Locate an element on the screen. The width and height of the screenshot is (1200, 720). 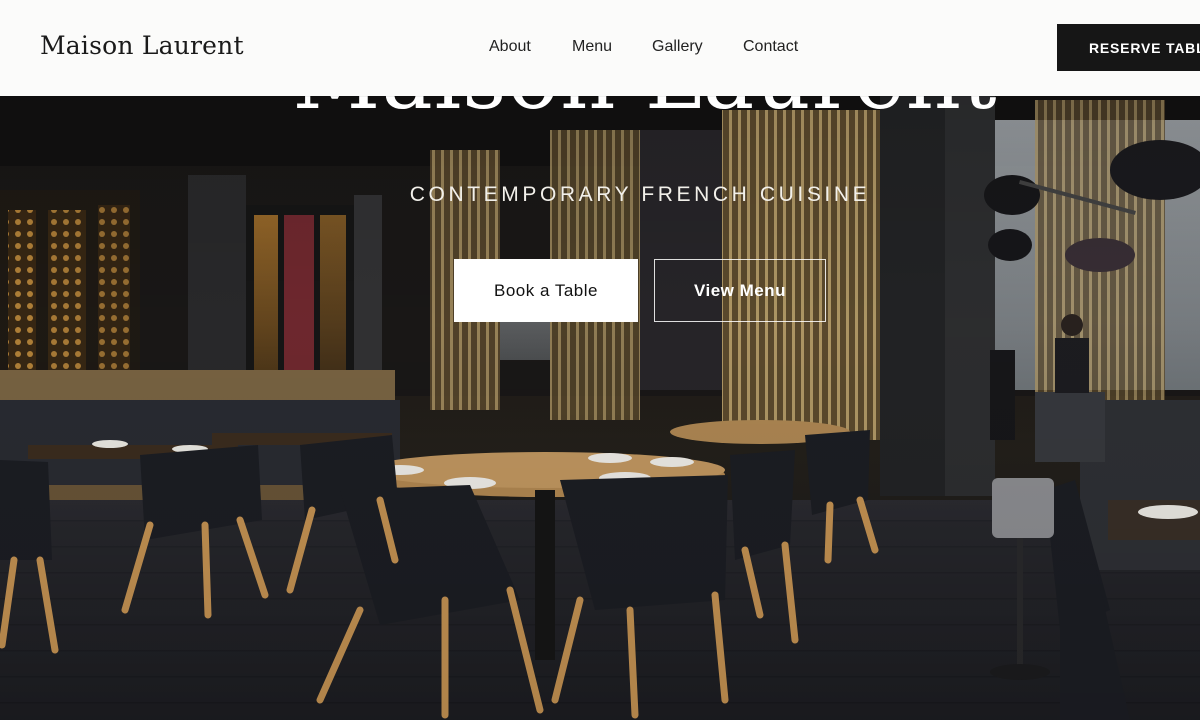
nav-link-menu: Menu is located at coordinates (592, 47).